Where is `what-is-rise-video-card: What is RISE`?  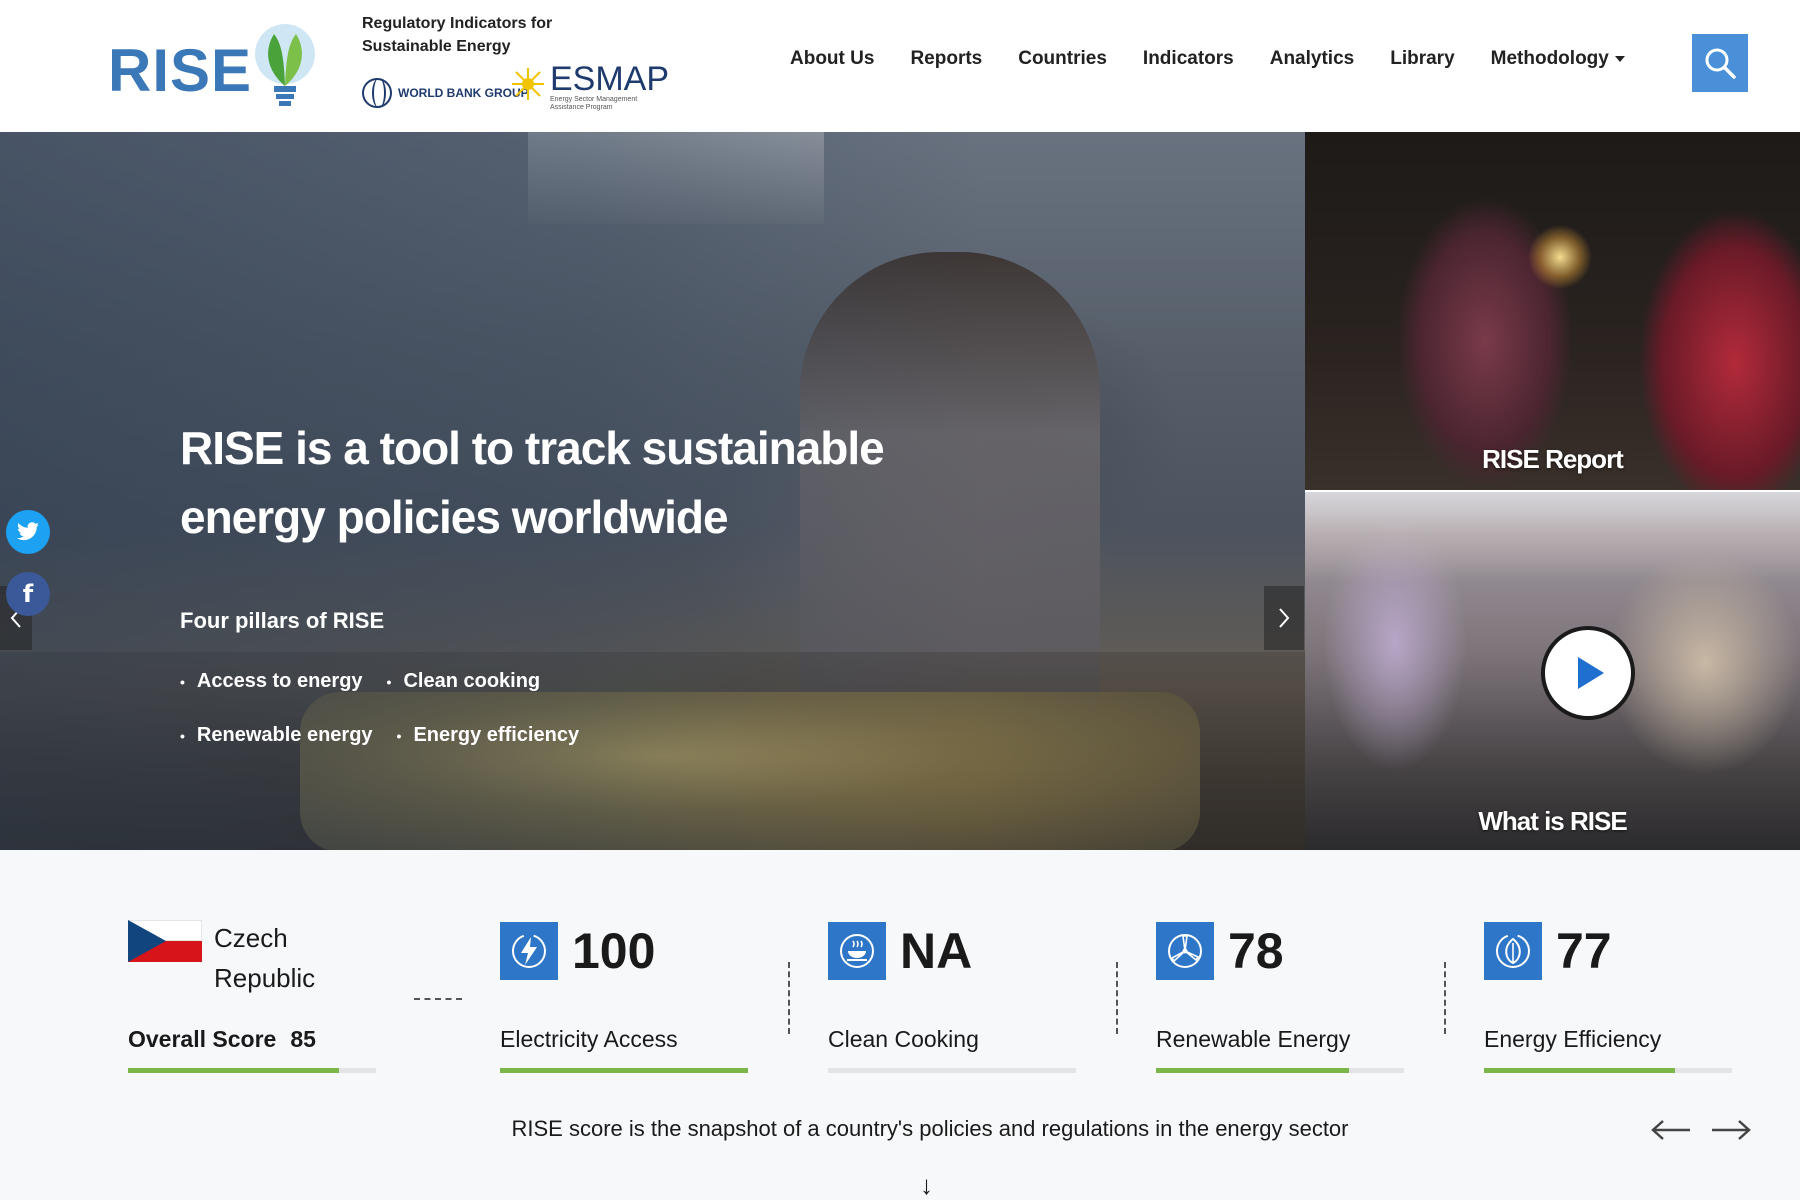
what-is-rise-video-card: What is RISE is located at coordinates (1552, 671).